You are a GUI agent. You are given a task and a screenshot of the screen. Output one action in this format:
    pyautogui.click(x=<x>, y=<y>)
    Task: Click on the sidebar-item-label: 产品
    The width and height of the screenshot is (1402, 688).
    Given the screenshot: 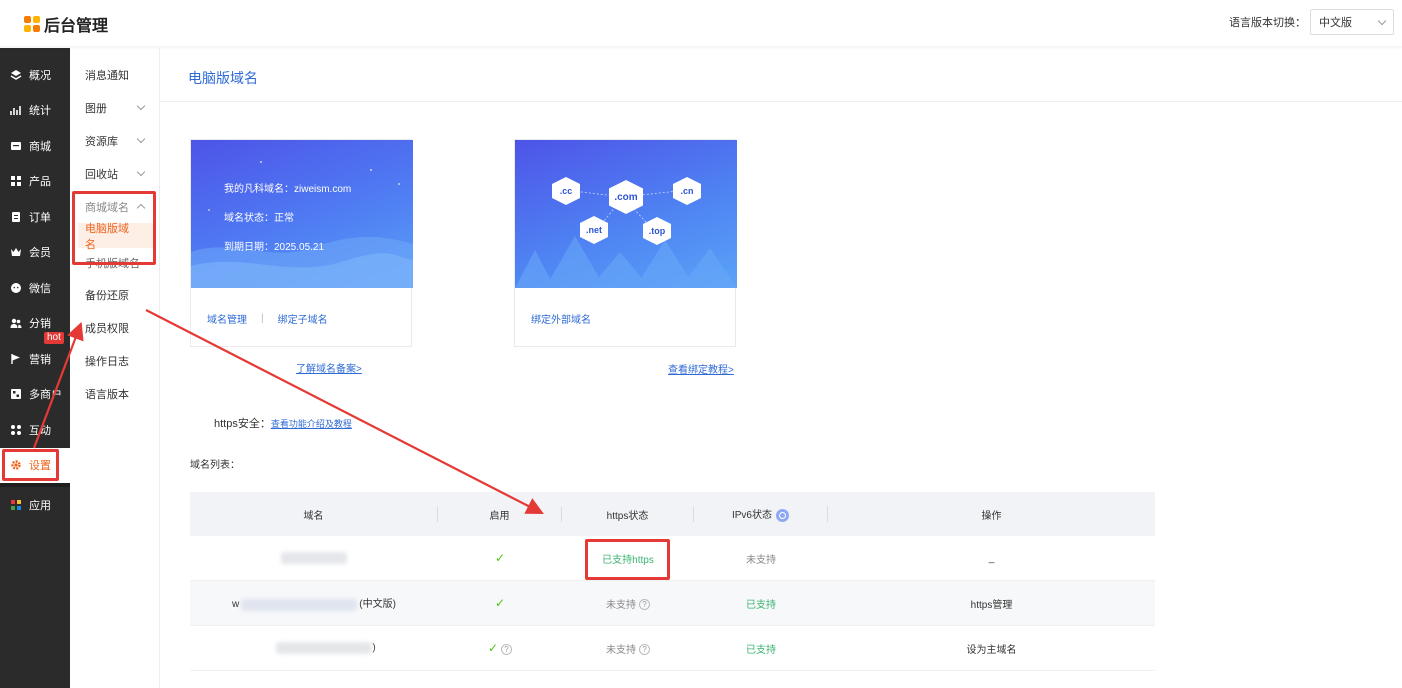 What is the action you would take?
    pyautogui.click(x=40, y=182)
    